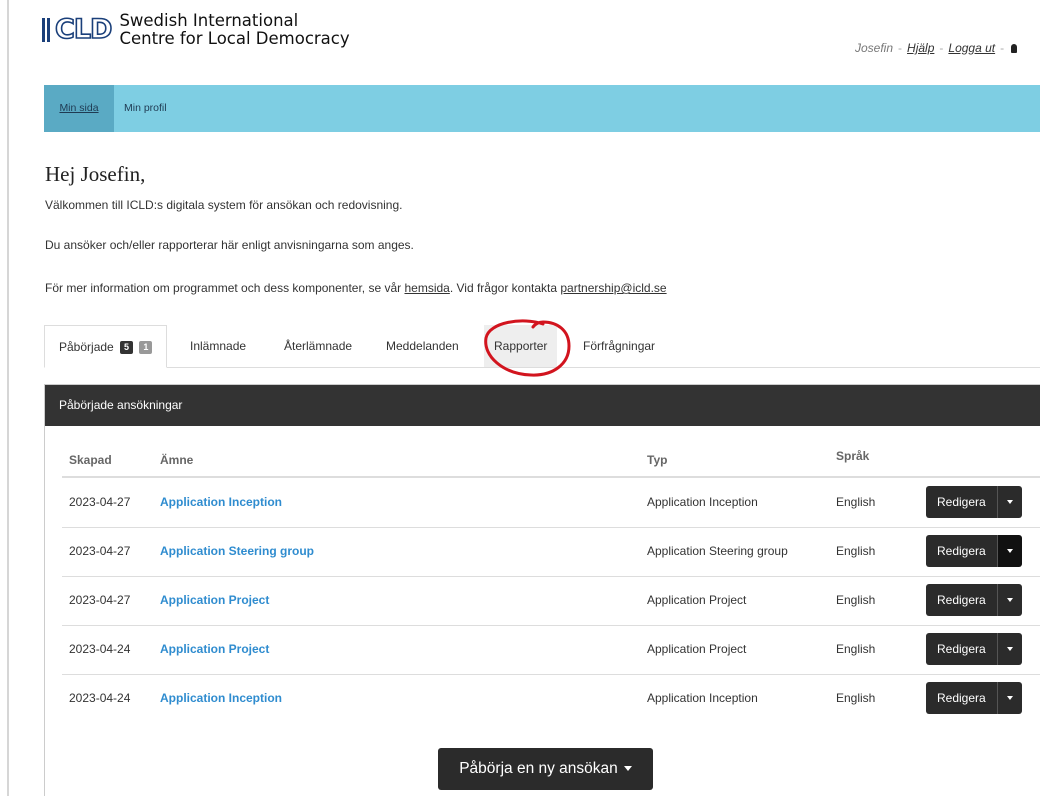  What do you see at coordinates (1014, 48) in the screenshot?
I see `notification-bell-icon` at bounding box center [1014, 48].